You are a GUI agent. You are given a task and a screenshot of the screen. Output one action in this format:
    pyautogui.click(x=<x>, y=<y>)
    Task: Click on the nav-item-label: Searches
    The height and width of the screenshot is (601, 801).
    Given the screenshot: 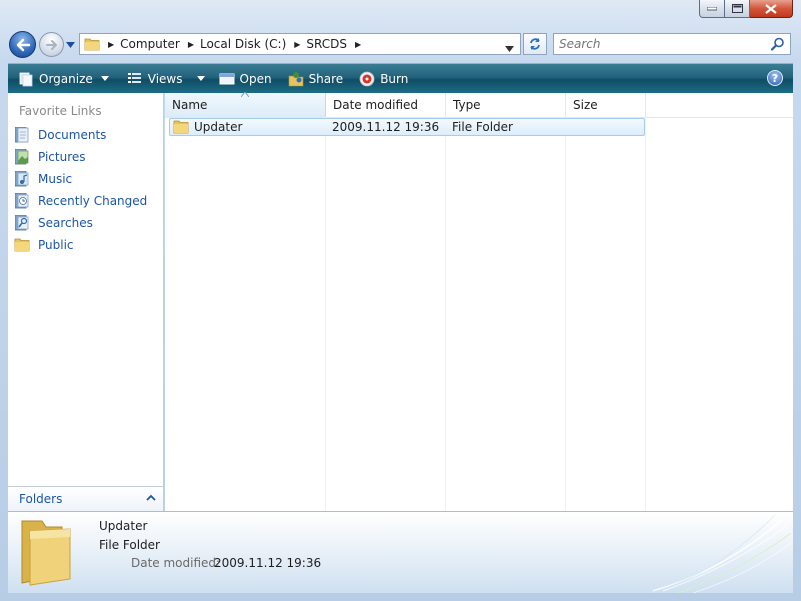 What is the action you would take?
    pyautogui.click(x=65, y=223)
    